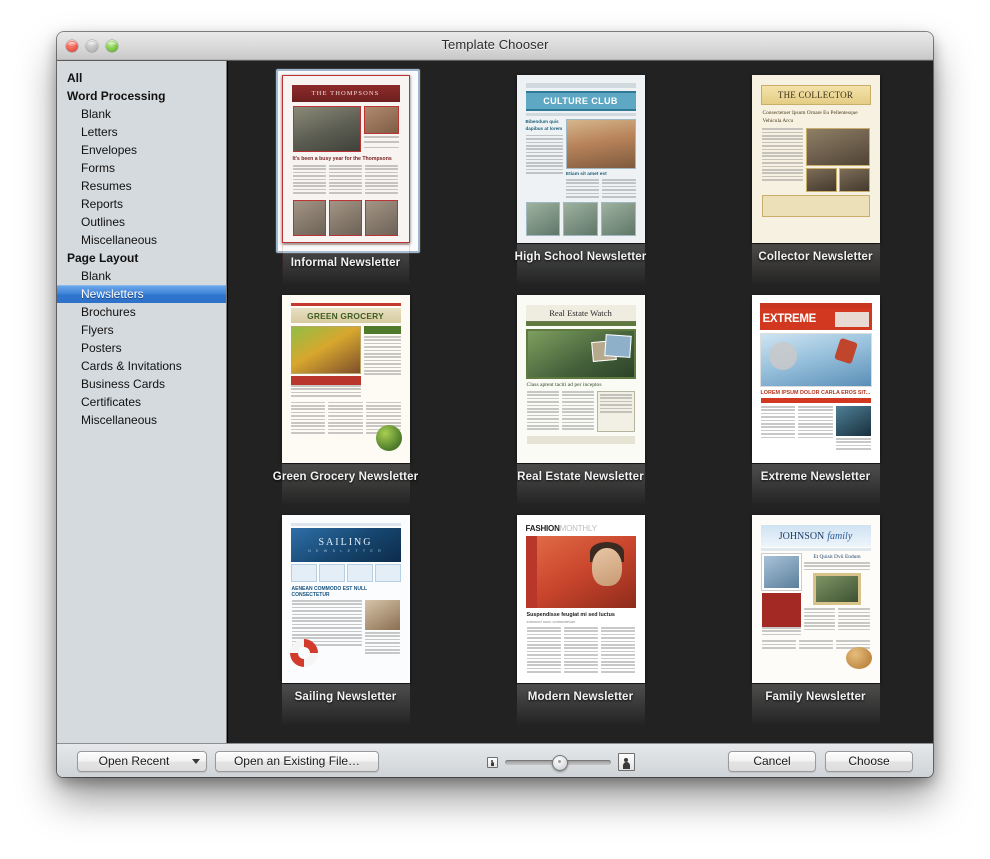 The width and height of the screenshot is (990, 859). Describe the element at coordinates (345, 477) in the screenshot. I see `template-label: Green Grocery Newsletter` at that location.